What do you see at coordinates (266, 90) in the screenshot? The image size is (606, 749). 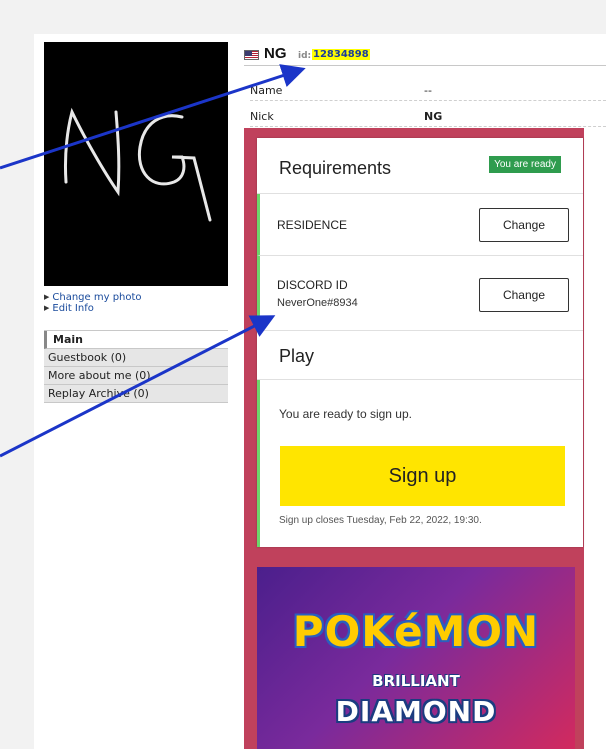 I see `info-key: Name` at bounding box center [266, 90].